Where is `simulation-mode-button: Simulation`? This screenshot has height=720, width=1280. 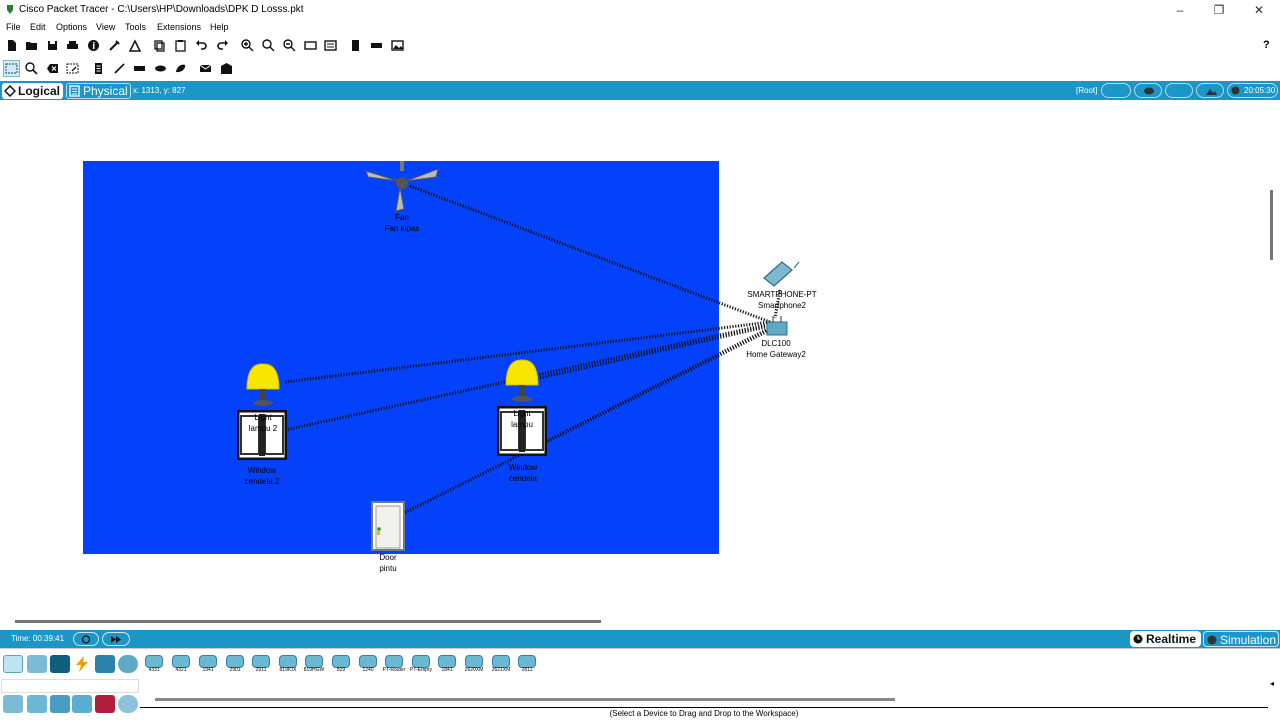 simulation-mode-button: Simulation is located at coordinates (1241, 639).